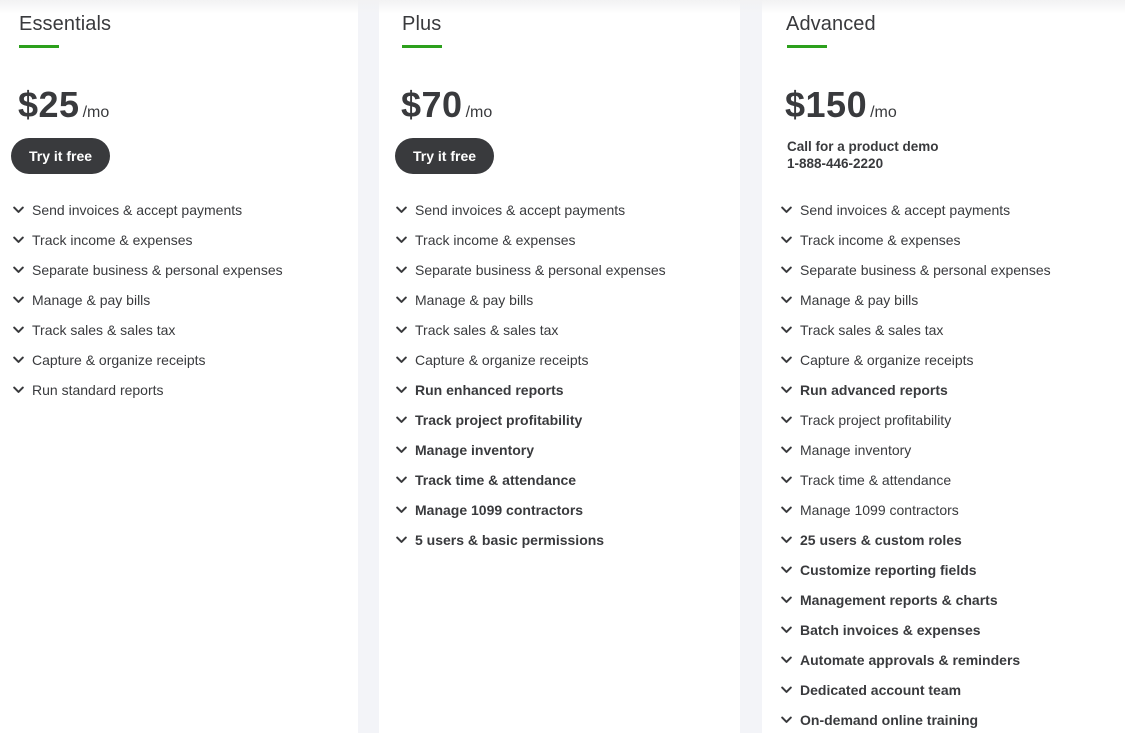 The image size is (1125, 733). I want to click on feature-label: Manage 1099 contractors, so click(879, 510).